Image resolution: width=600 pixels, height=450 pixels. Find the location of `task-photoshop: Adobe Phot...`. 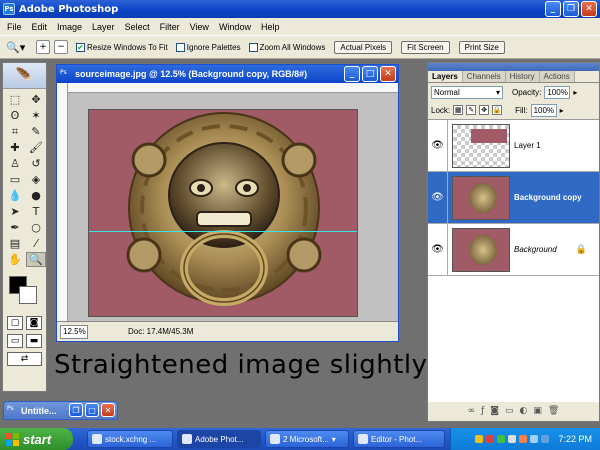

task-photoshop: Adobe Phot... is located at coordinates (219, 439).